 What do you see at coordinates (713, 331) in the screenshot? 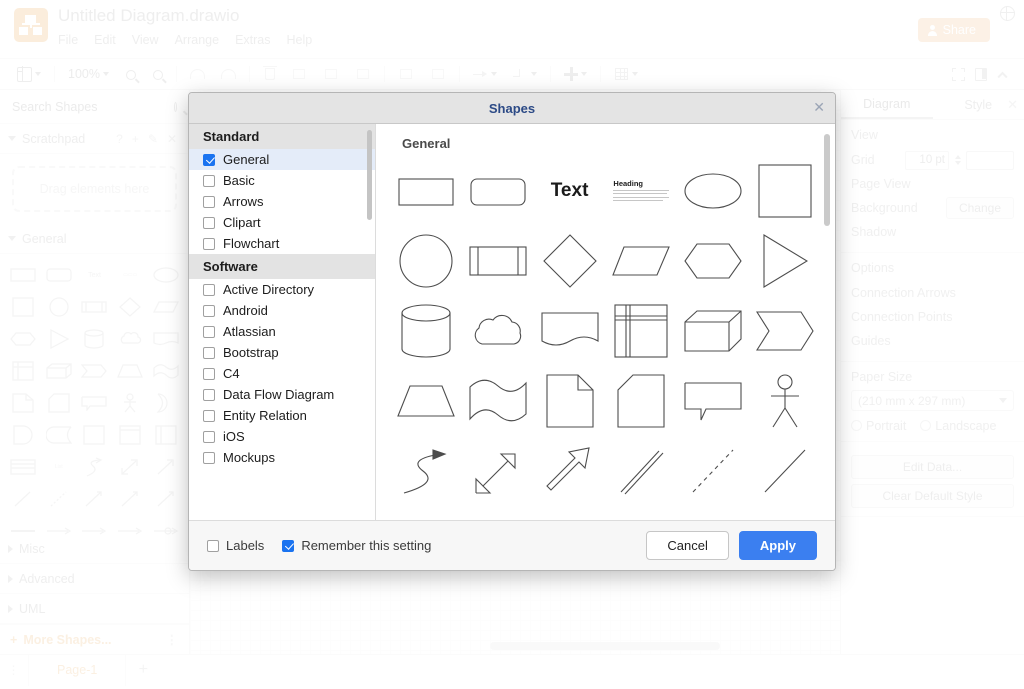
I see `preview-shape-cube` at bounding box center [713, 331].